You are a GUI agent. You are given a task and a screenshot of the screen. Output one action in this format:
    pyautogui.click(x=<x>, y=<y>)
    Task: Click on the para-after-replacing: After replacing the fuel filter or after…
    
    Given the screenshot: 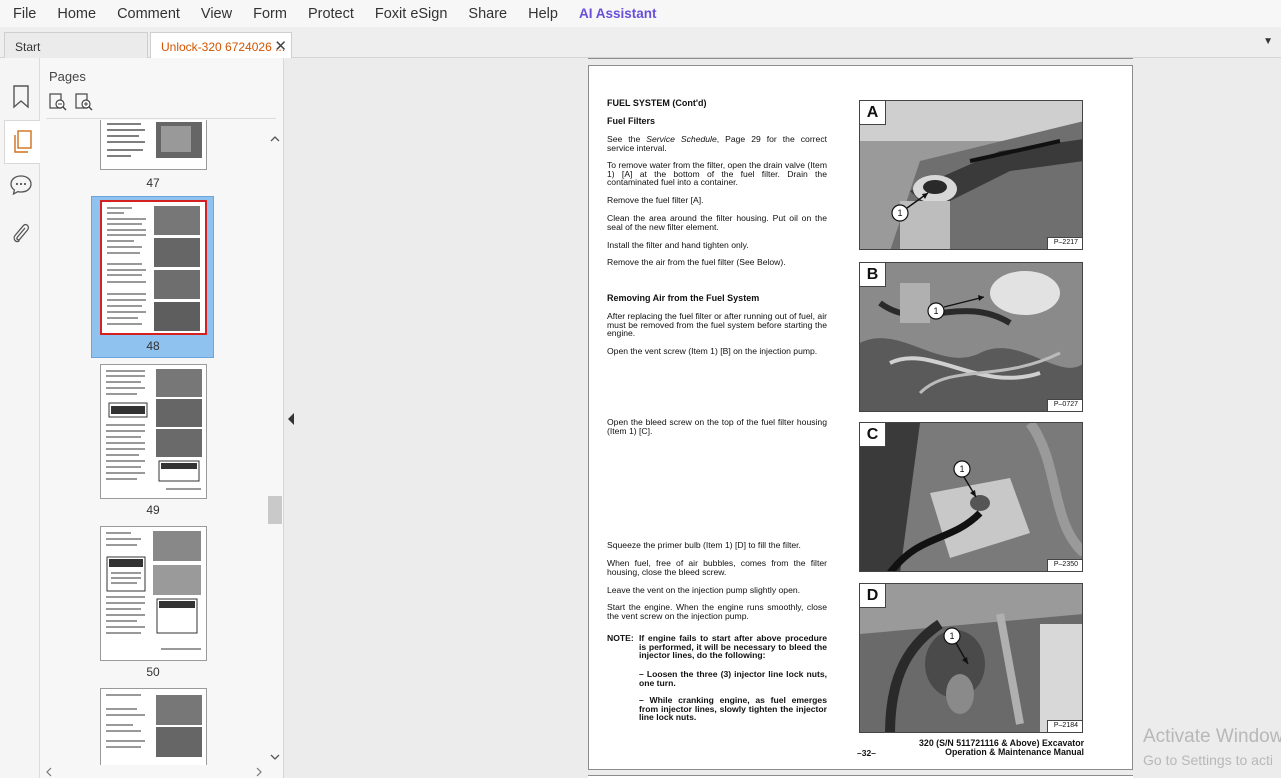 What is the action you would take?
    pyautogui.click(x=717, y=325)
    